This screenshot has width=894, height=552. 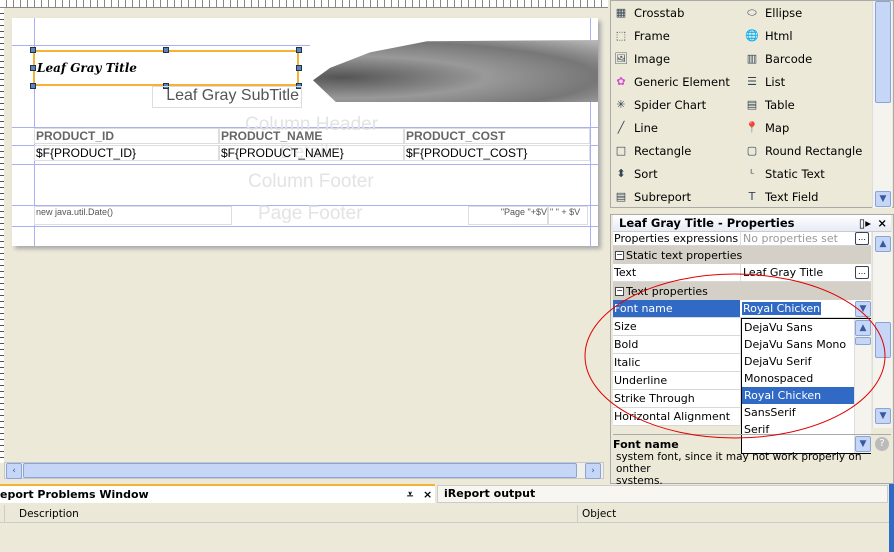 I want to click on font-option: Royal Chicken, so click(x=798, y=395).